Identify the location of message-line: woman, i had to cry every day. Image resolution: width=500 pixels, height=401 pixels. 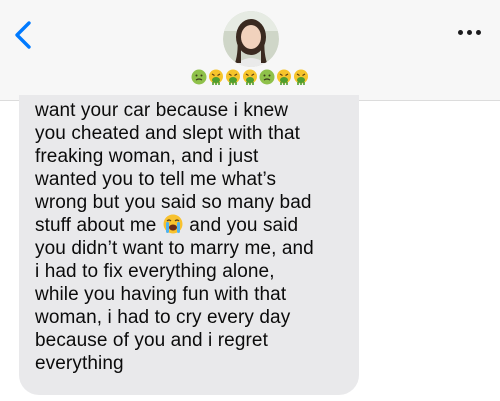
(163, 317).